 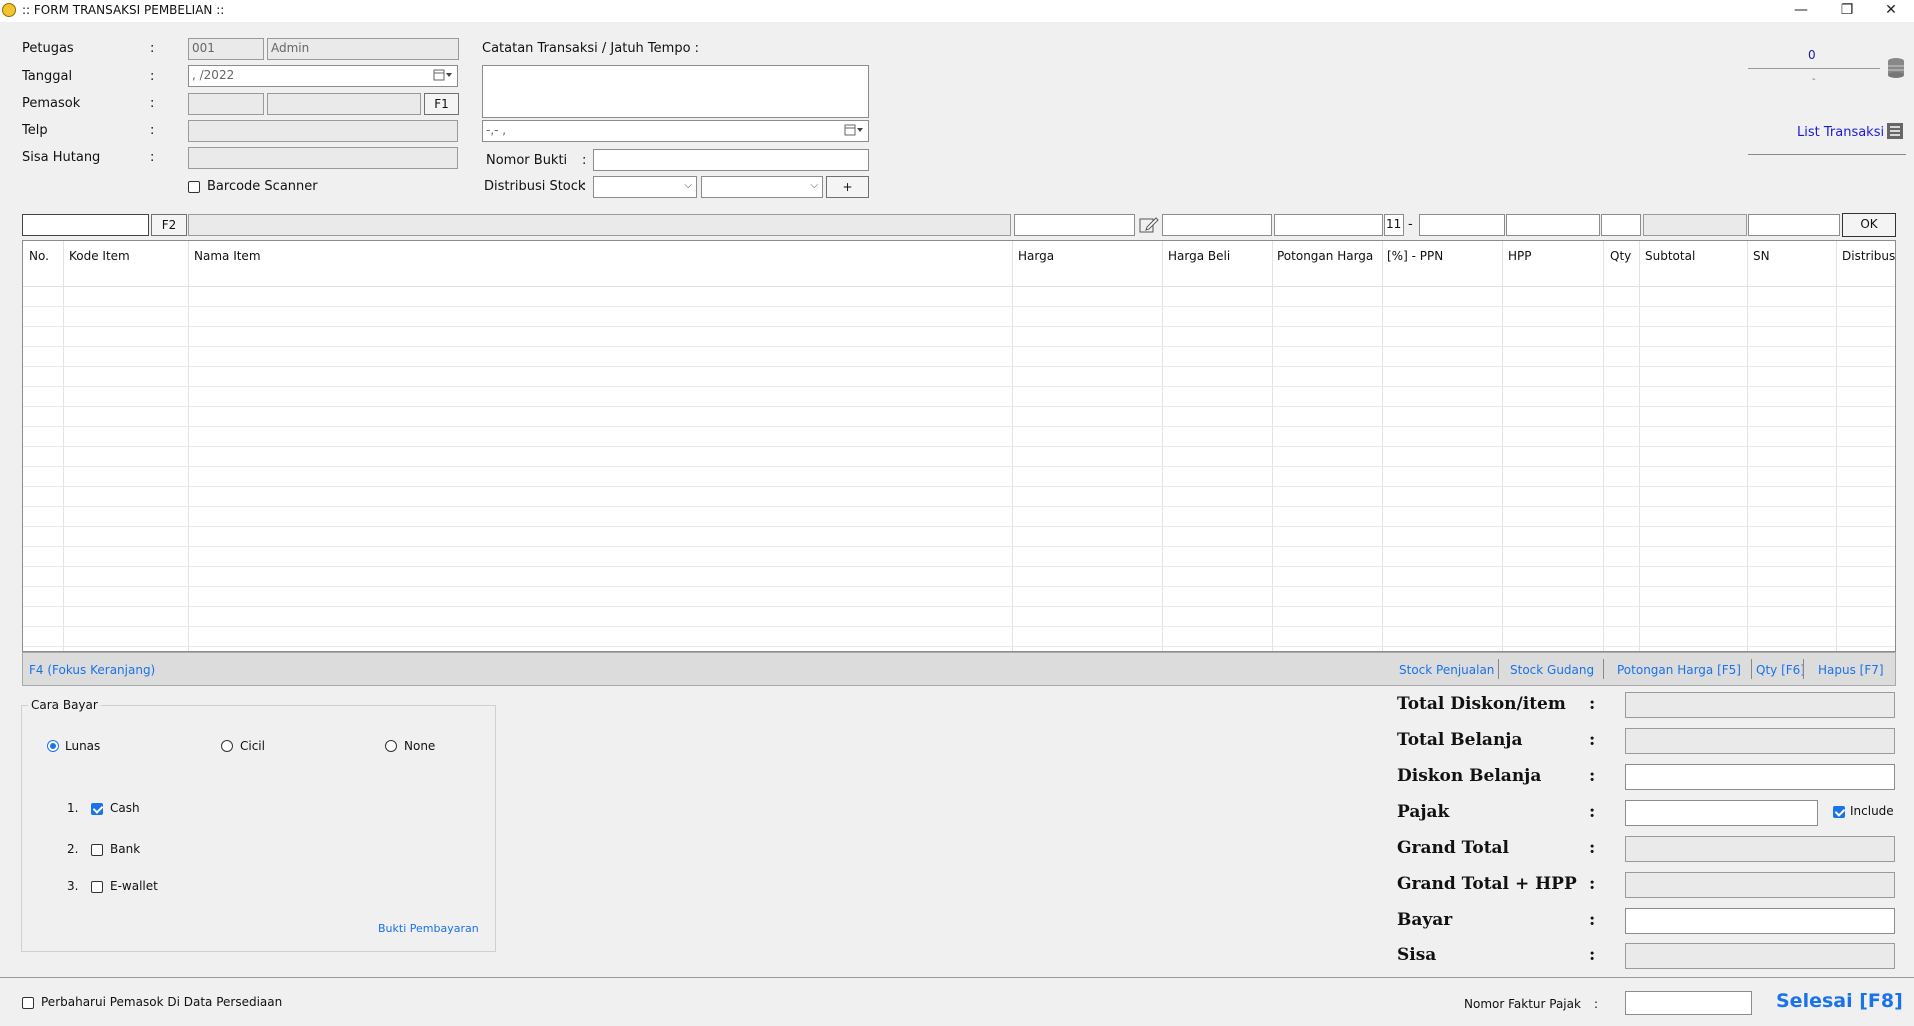 What do you see at coordinates (97, 850) in the screenshot?
I see `bank-checkbox` at bounding box center [97, 850].